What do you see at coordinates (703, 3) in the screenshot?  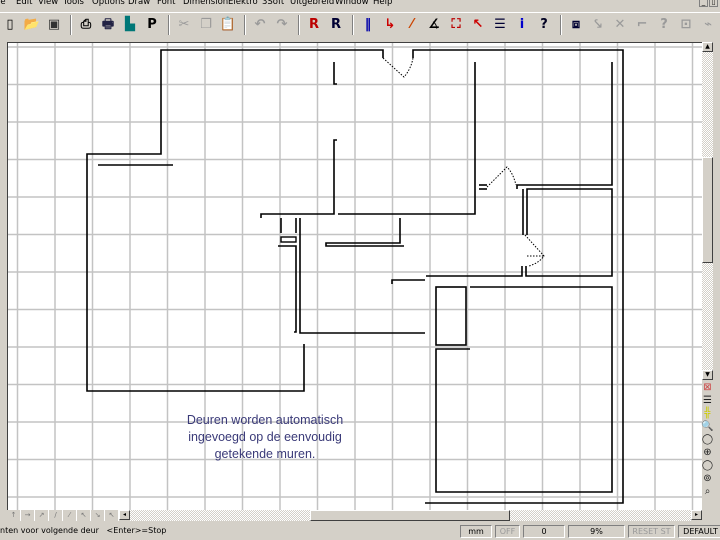 I see `minimize-button: _` at bounding box center [703, 3].